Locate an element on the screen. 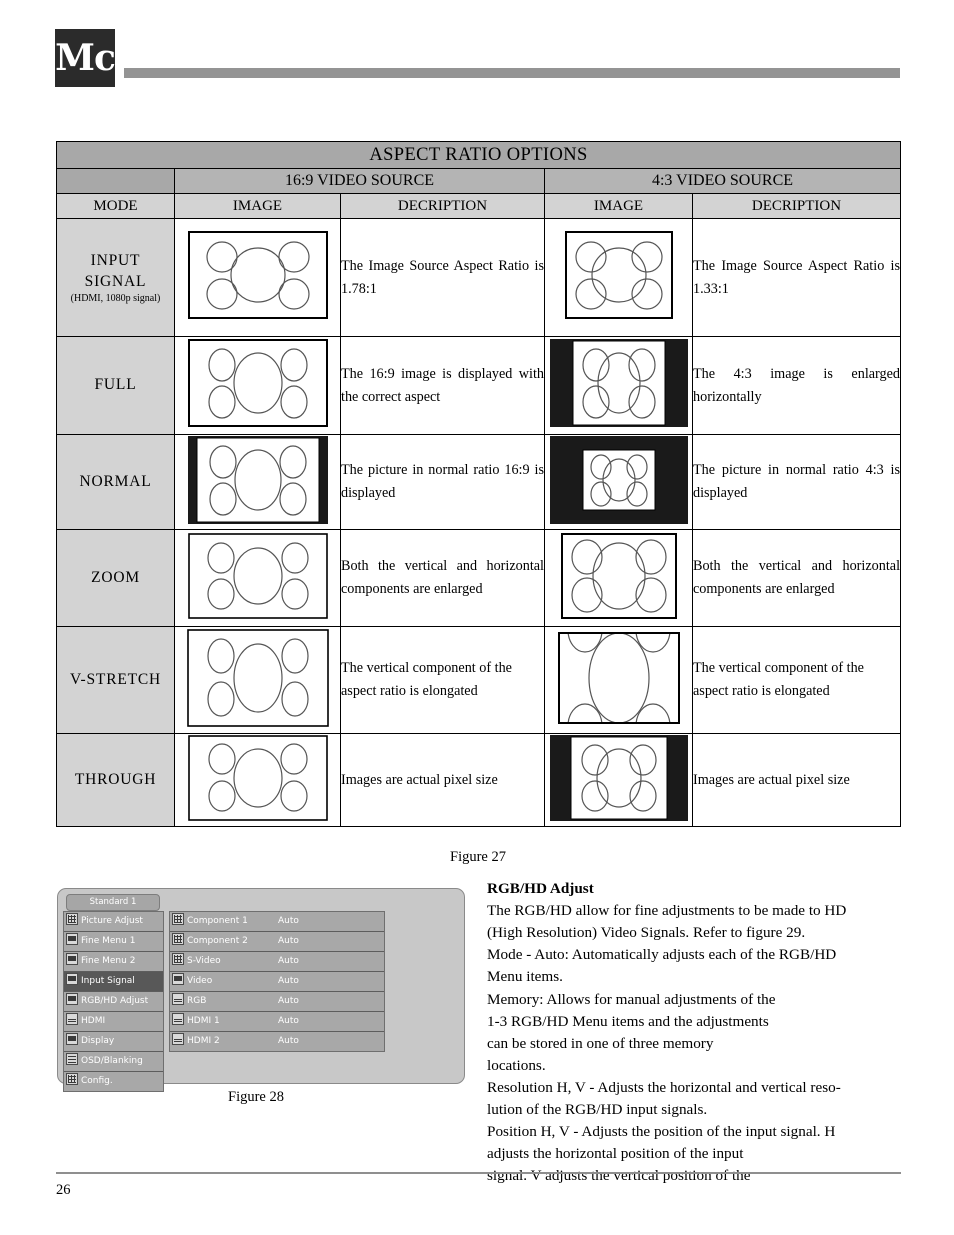  image-cell-169-zoom is located at coordinates (257, 578).